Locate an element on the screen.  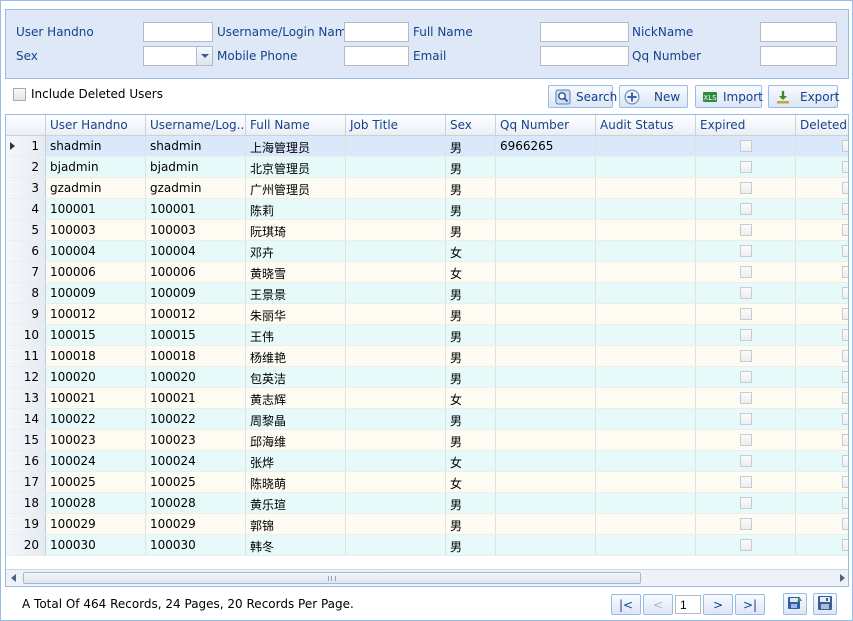
table-row: 15 100023 100023 邱海维男 is located at coordinates (427, 440).